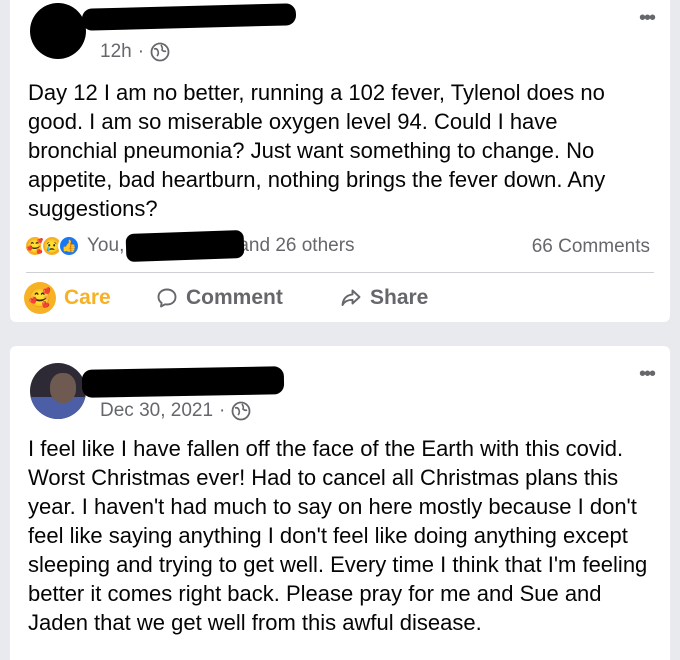 The width and height of the screenshot is (680, 660). Describe the element at coordinates (40, 298) in the screenshot. I see `care-emoji-icon: 🥰` at that location.